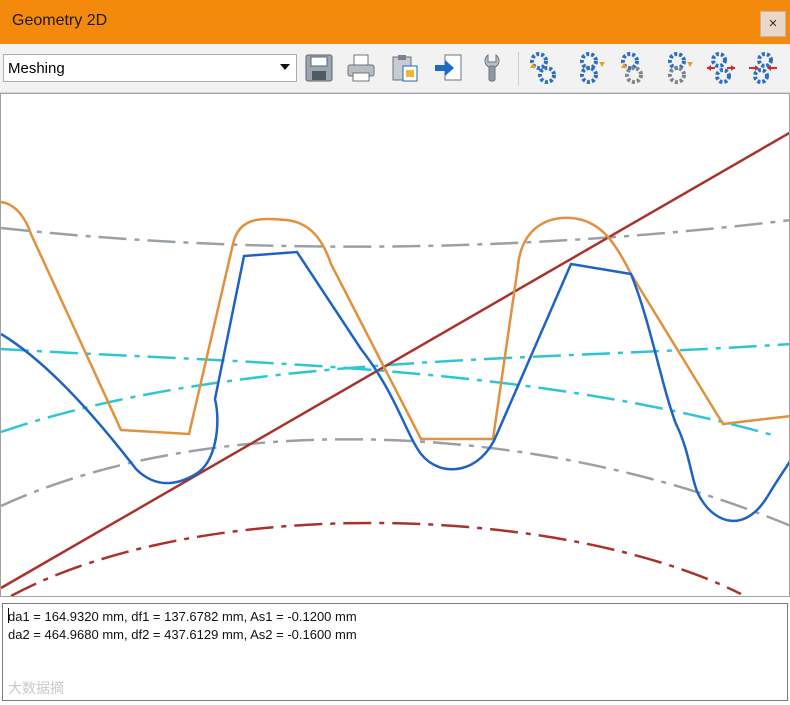 This screenshot has height=705, width=790. What do you see at coordinates (448, 68) in the screenshot?
I see `export-icon` at bounding box center [448, 68].